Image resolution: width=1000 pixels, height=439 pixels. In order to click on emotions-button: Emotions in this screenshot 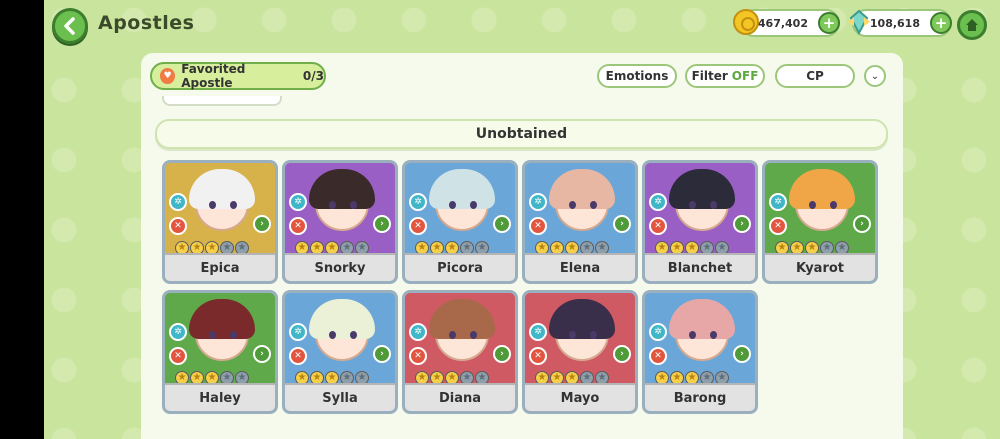, I will do `click(637, 76)`.